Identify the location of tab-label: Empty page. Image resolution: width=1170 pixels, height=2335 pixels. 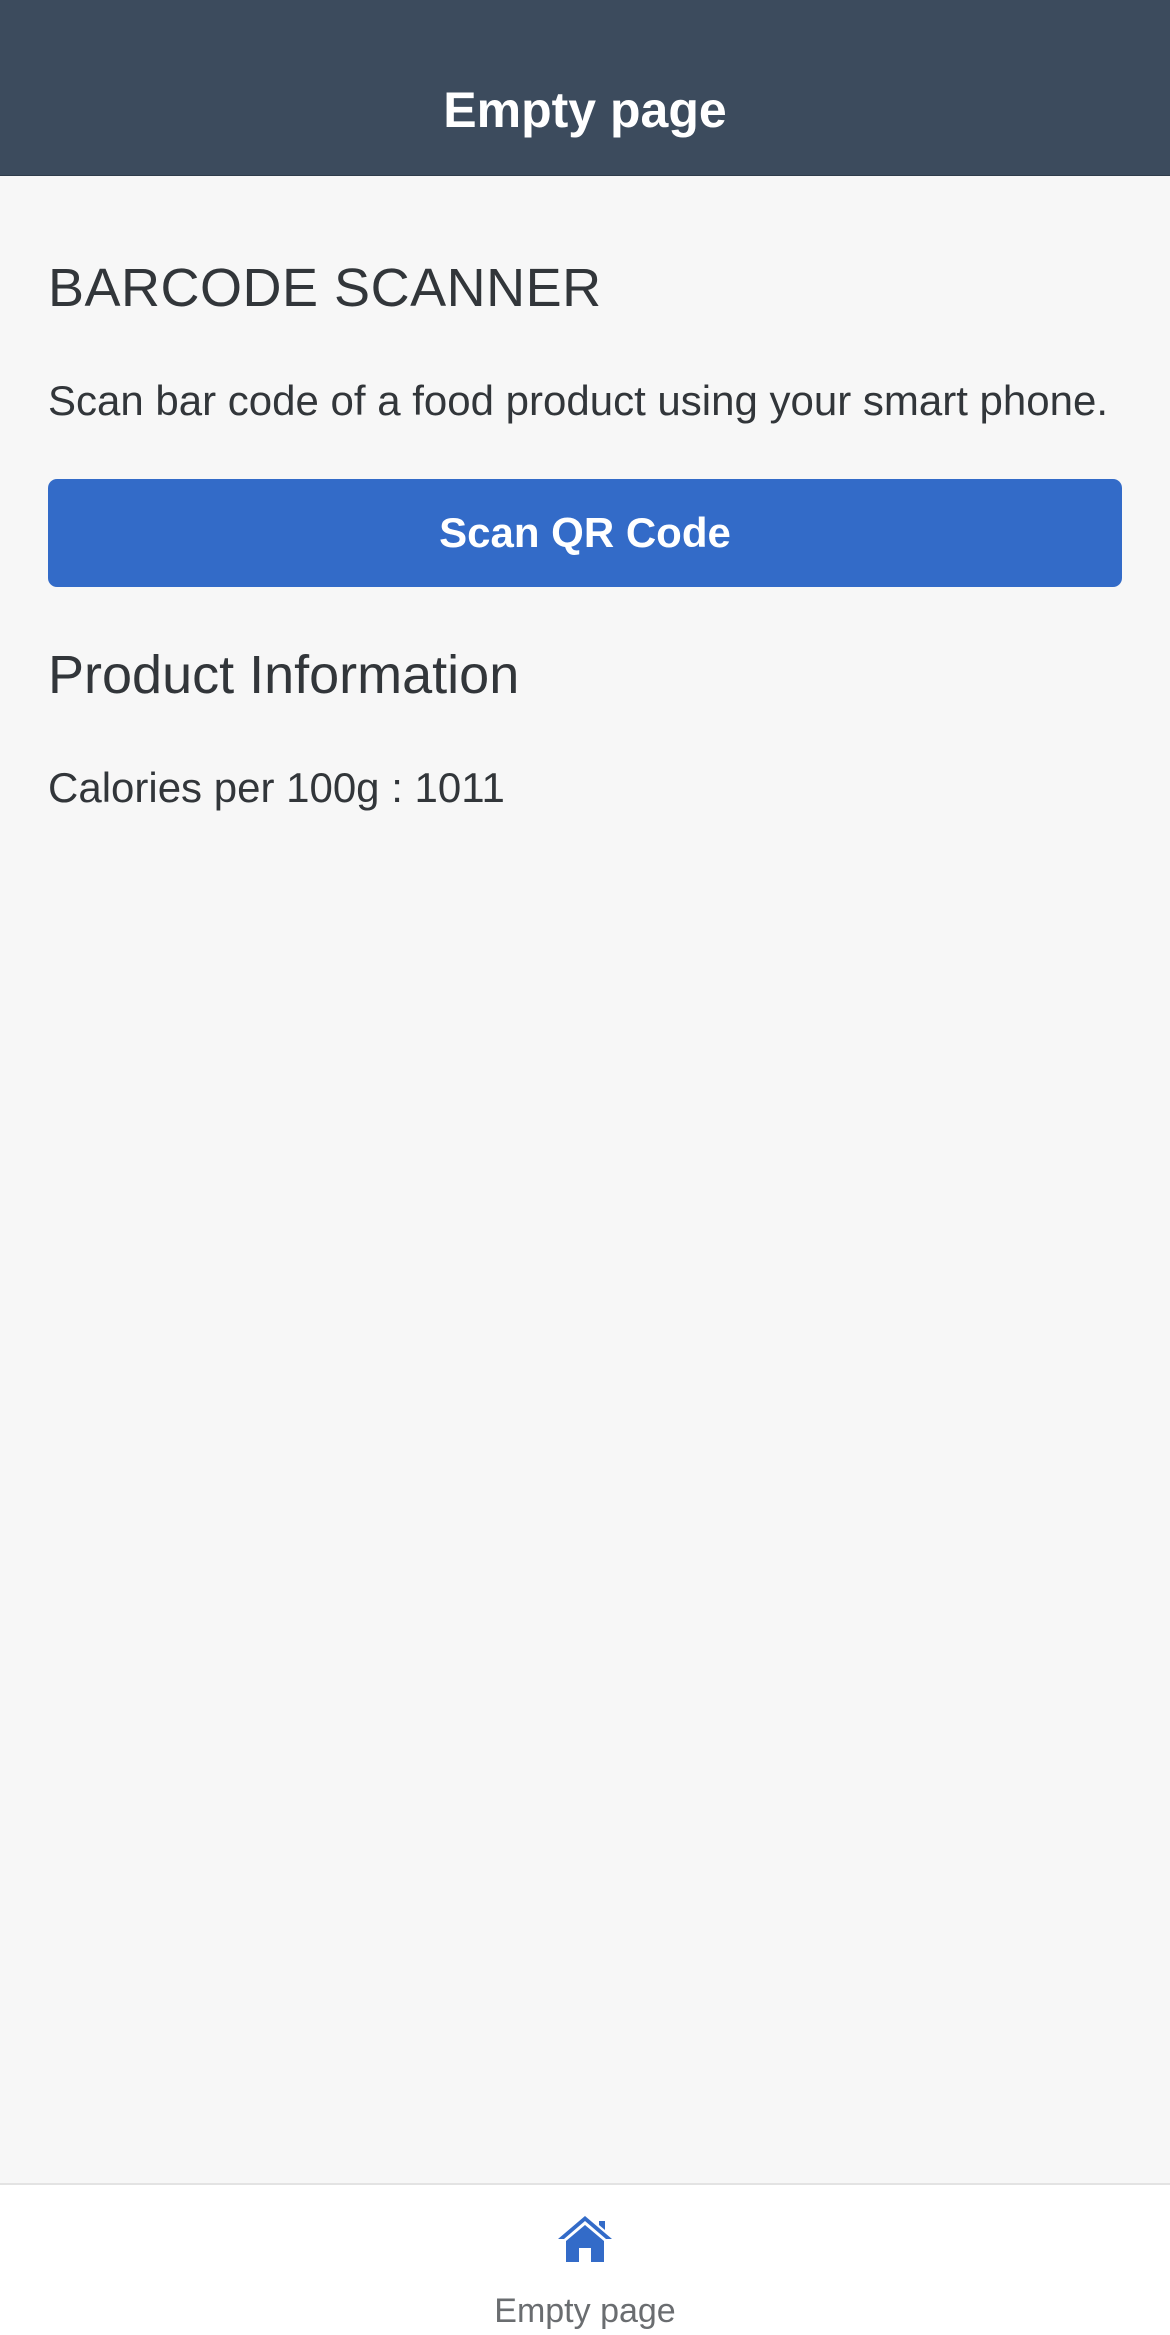
(585, 2311).